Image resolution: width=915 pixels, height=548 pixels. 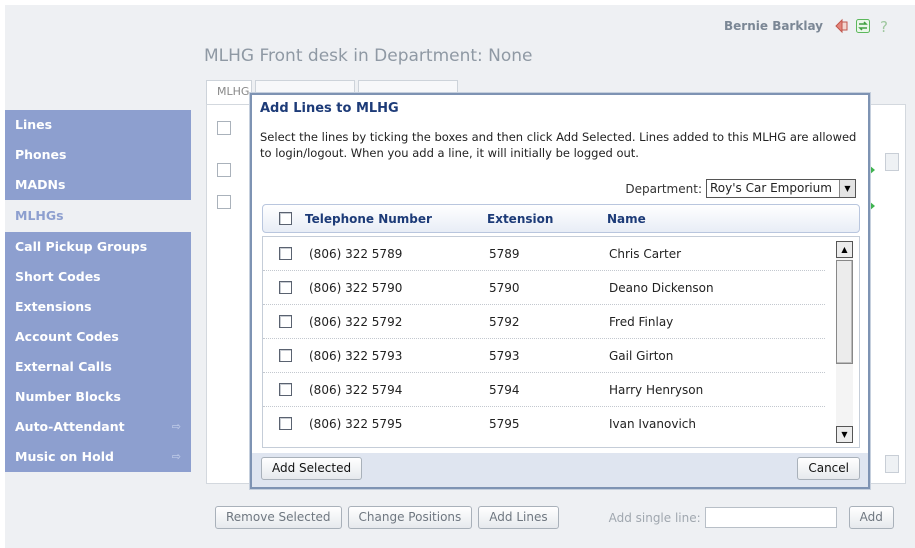 I want to click on extension: 5793, so click(x=504, y=356).